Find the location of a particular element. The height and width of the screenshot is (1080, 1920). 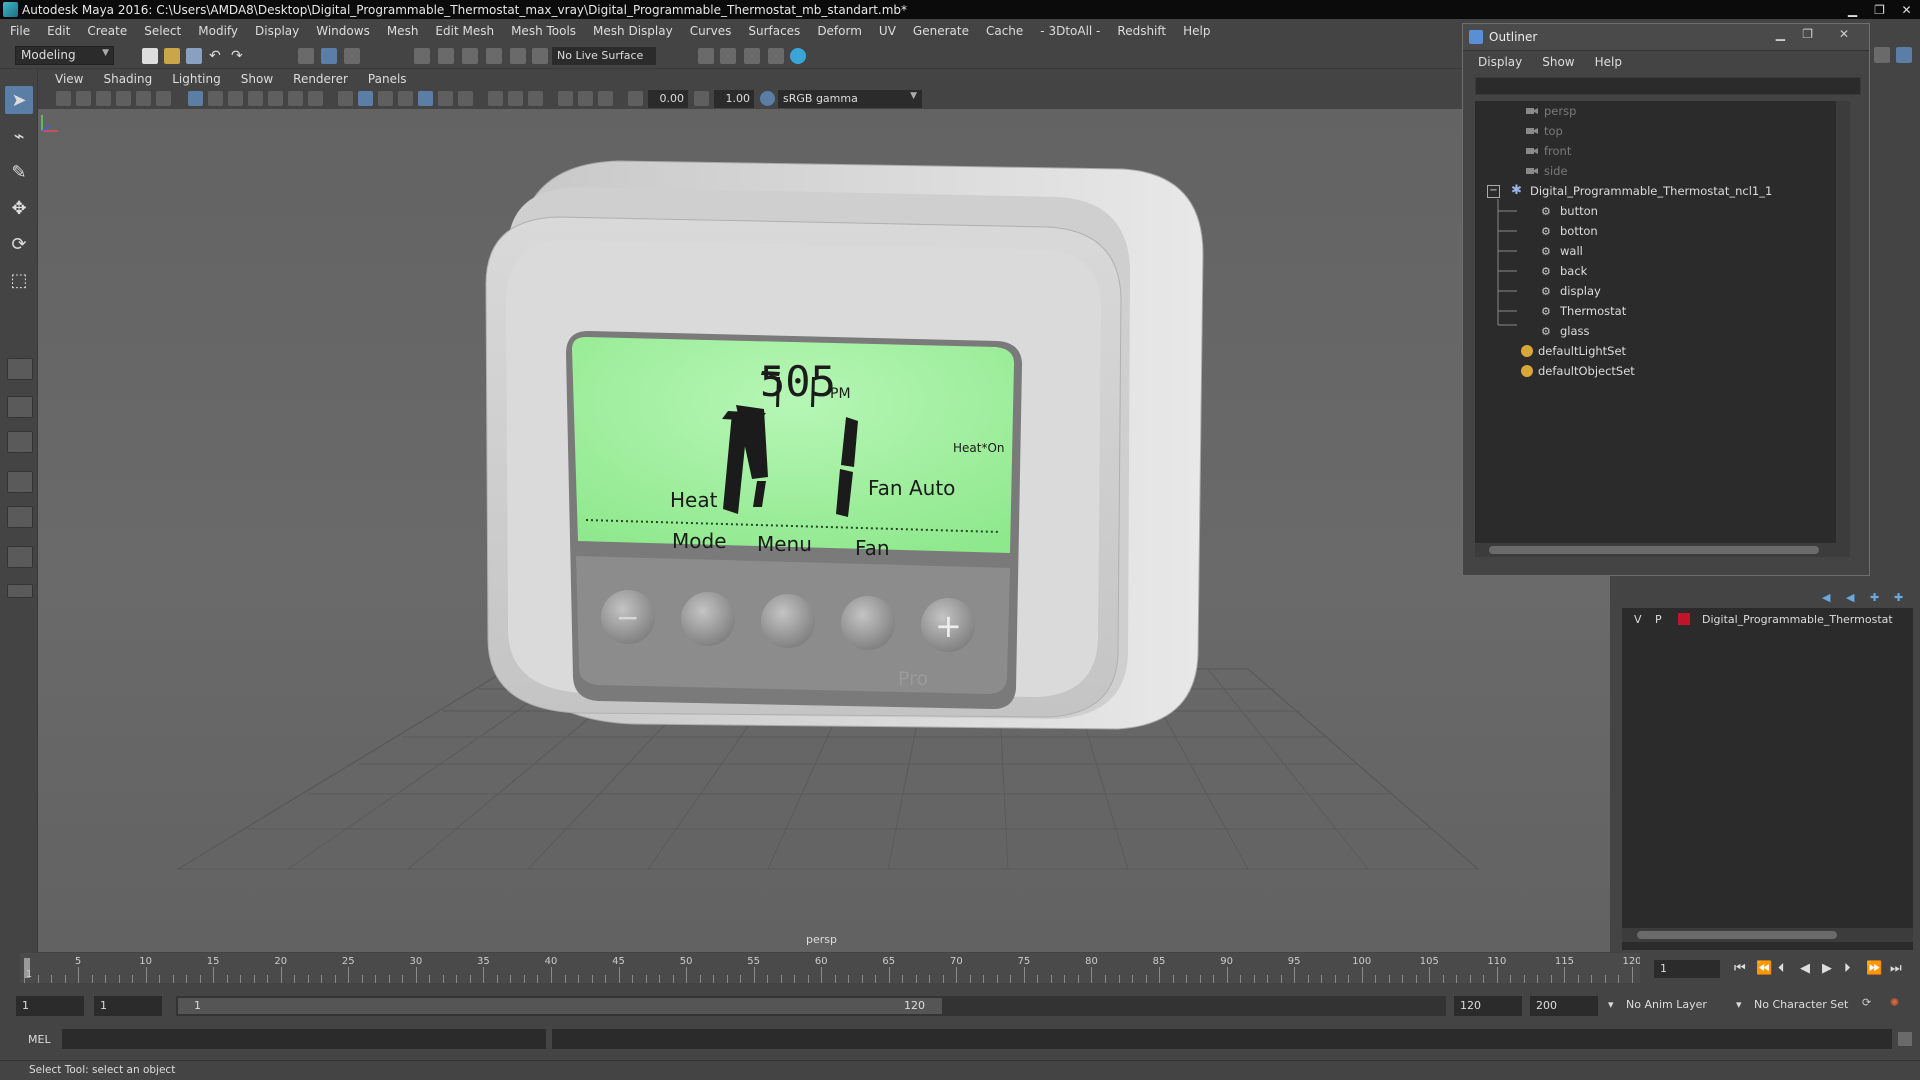

new-layer-icon: ✚ is located at coordinates (1878, 599).